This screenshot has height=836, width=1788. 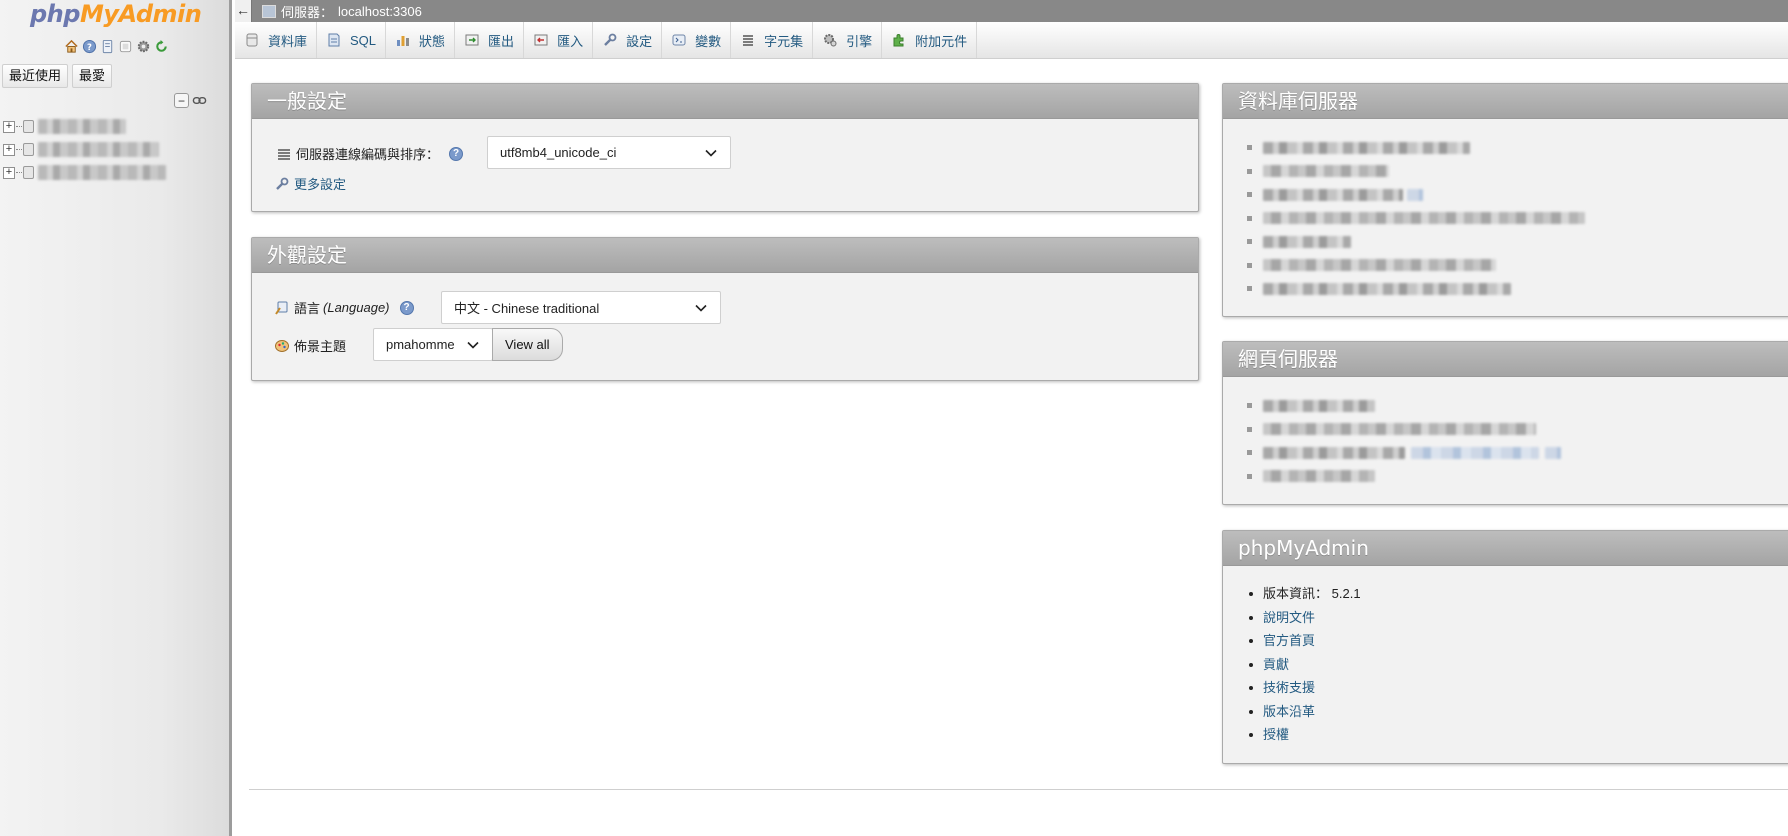 I want to click on documentation-link-item: 說明文件, so click(x=1305, y=618).